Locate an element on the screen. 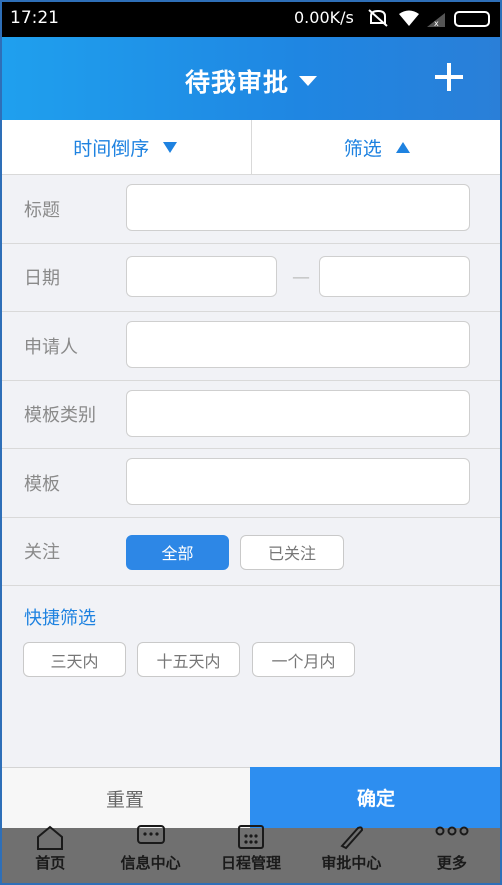 The image size is (502, 885). follow-row: 关注 全部 已关注 is located at coordinates (251, 552).